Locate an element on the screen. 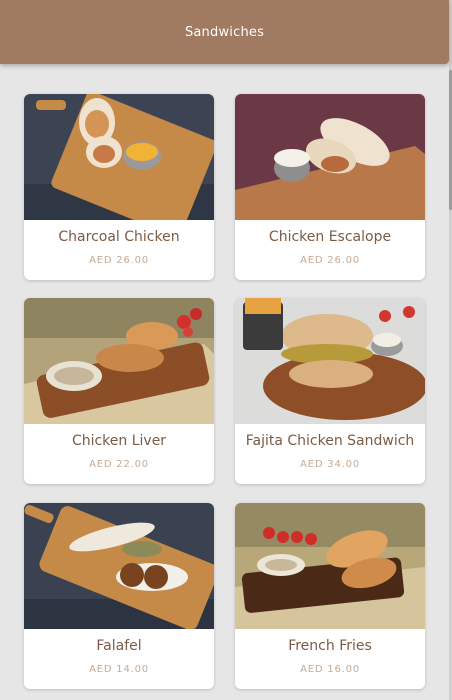  menu-item-card: Charcoal Chicken AED 26.00 is located at coordinates (119, 187).